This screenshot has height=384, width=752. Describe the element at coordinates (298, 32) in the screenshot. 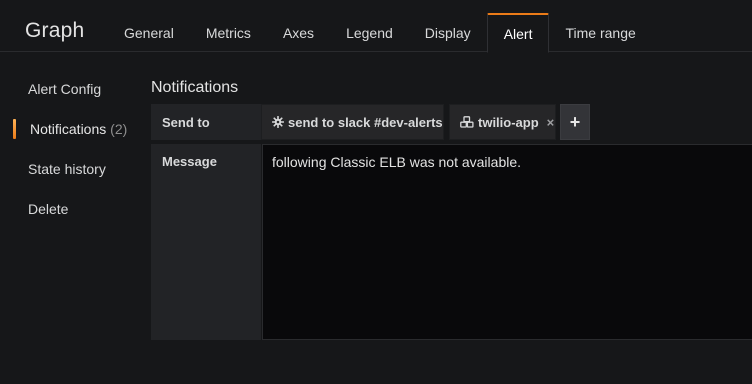

I see `tab-axes: Axes` at that location.